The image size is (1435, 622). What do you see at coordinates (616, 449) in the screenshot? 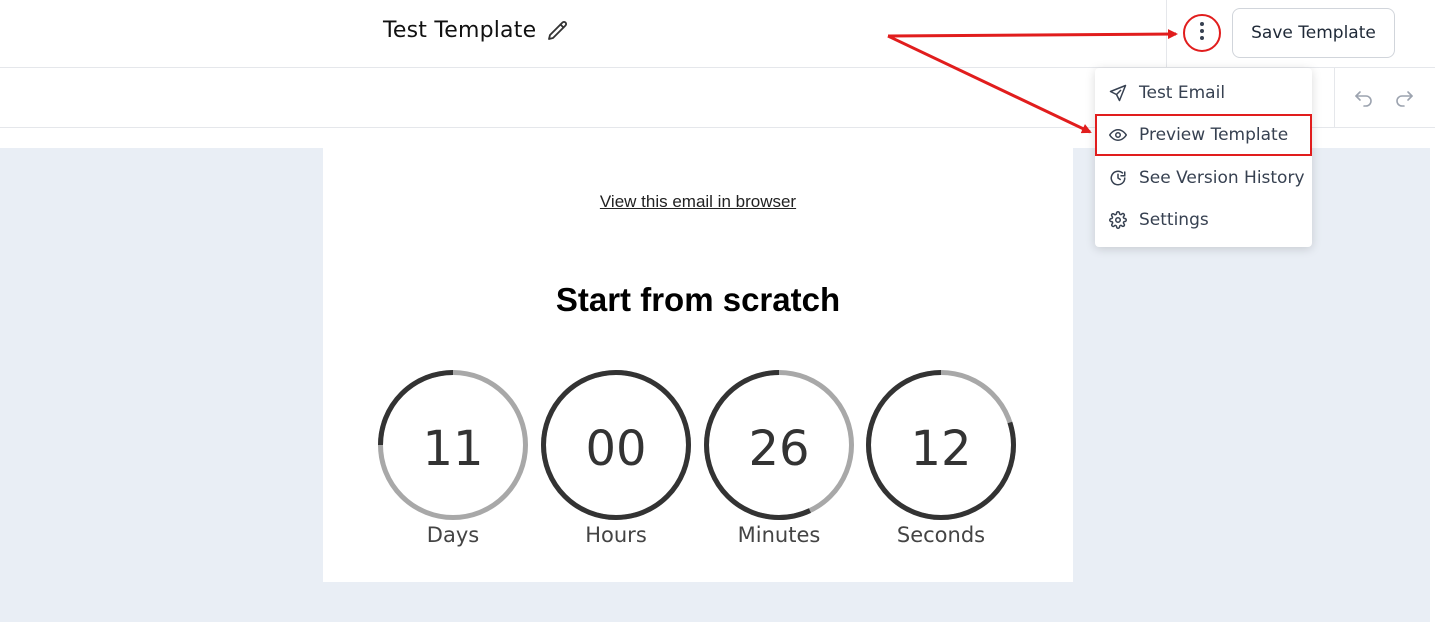
I see `hours-value: 00` at bounding box center [616, 449].